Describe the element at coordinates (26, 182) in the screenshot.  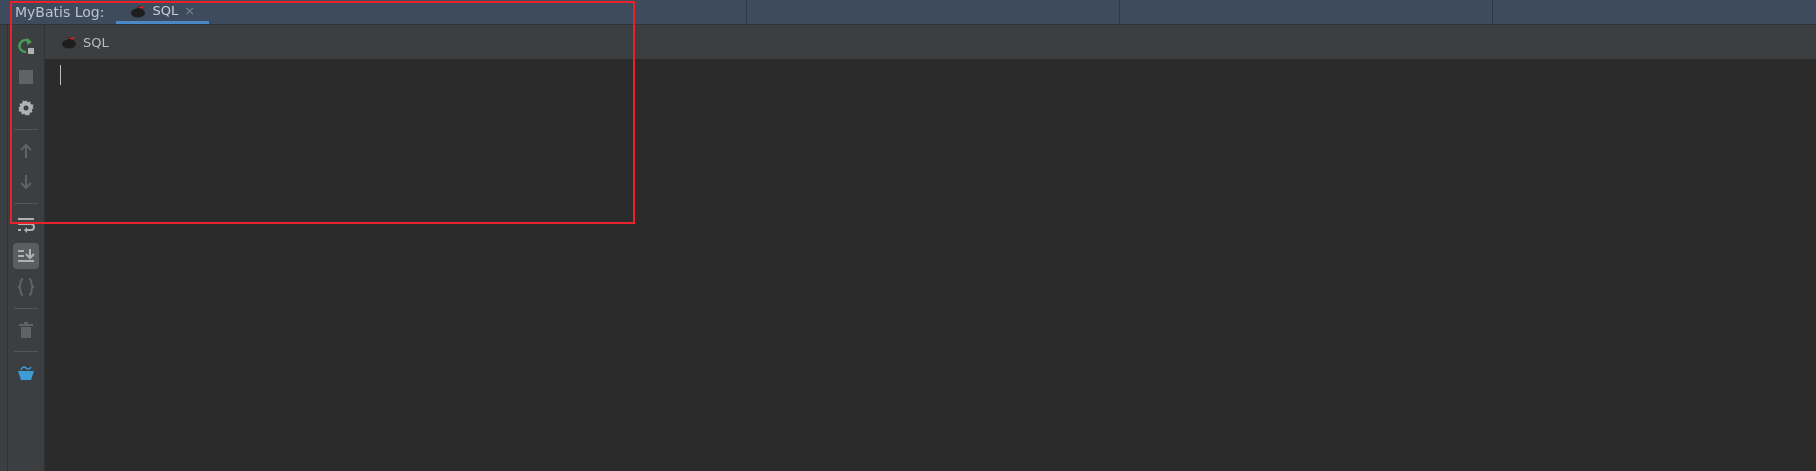
I see `down-arrow-icon` at that location.